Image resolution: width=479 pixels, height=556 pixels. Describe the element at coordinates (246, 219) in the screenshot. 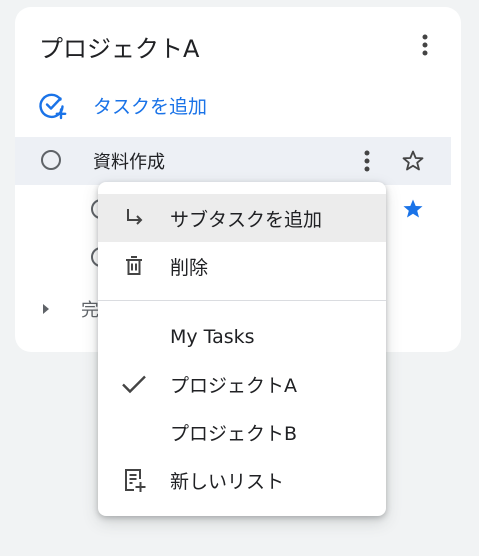

I see `menu-item-label: サブタスクを追加` at that location.